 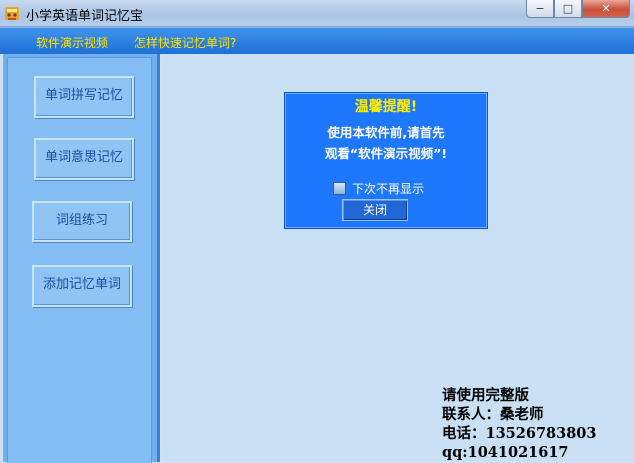 What do you see at coordinates (339, 188) in the screenshot?
I see `dont-show-again-checkbox` at bounding box center [339, 188].